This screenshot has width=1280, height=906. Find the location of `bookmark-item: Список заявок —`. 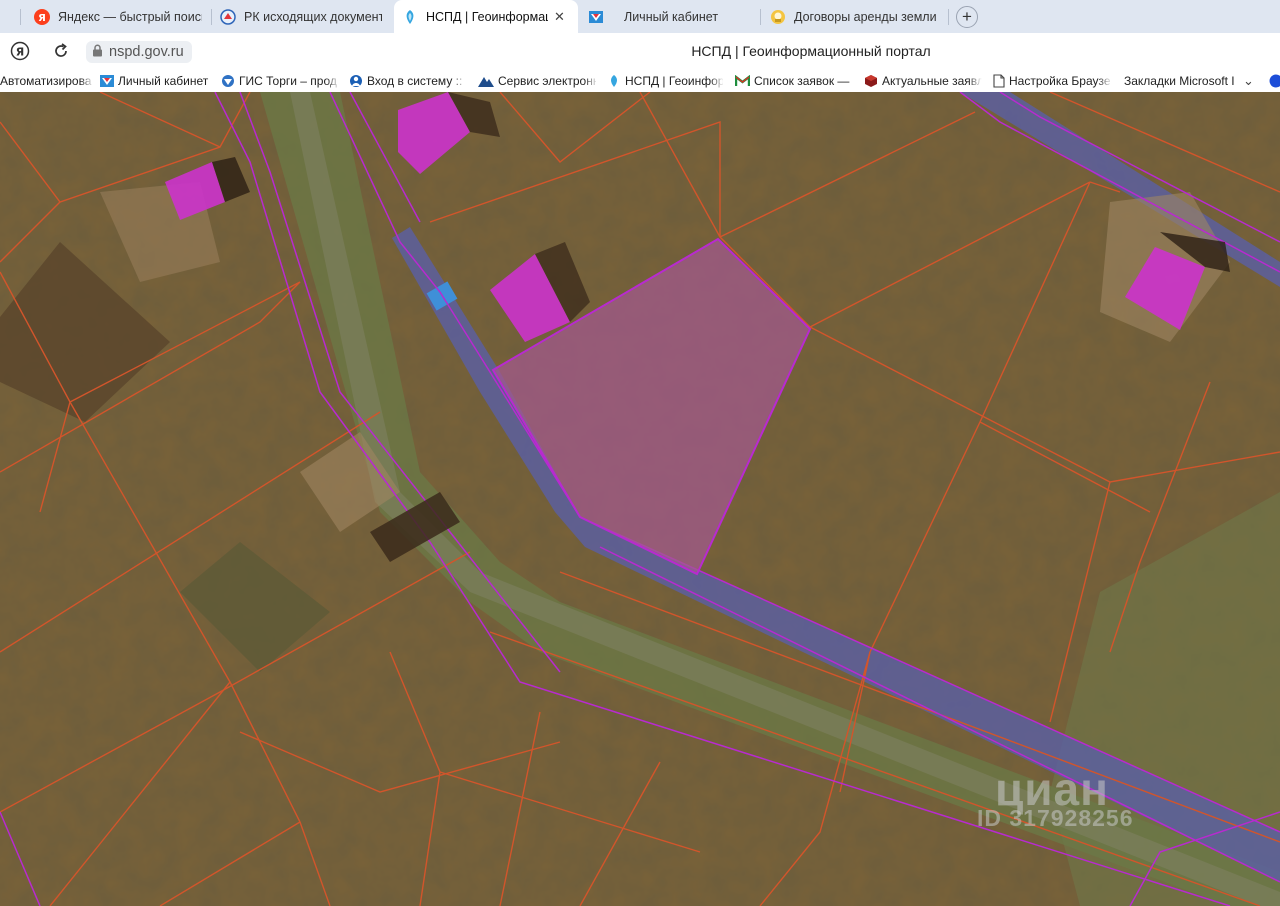

bookmark-item: Список заявок — is located at coordinates (794, 81).